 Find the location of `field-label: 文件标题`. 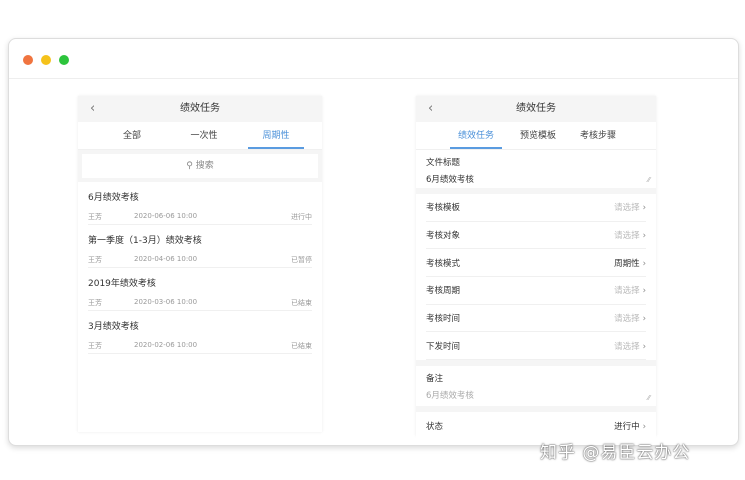

field-label: 文件标题 is located at coordinates (443, 163).